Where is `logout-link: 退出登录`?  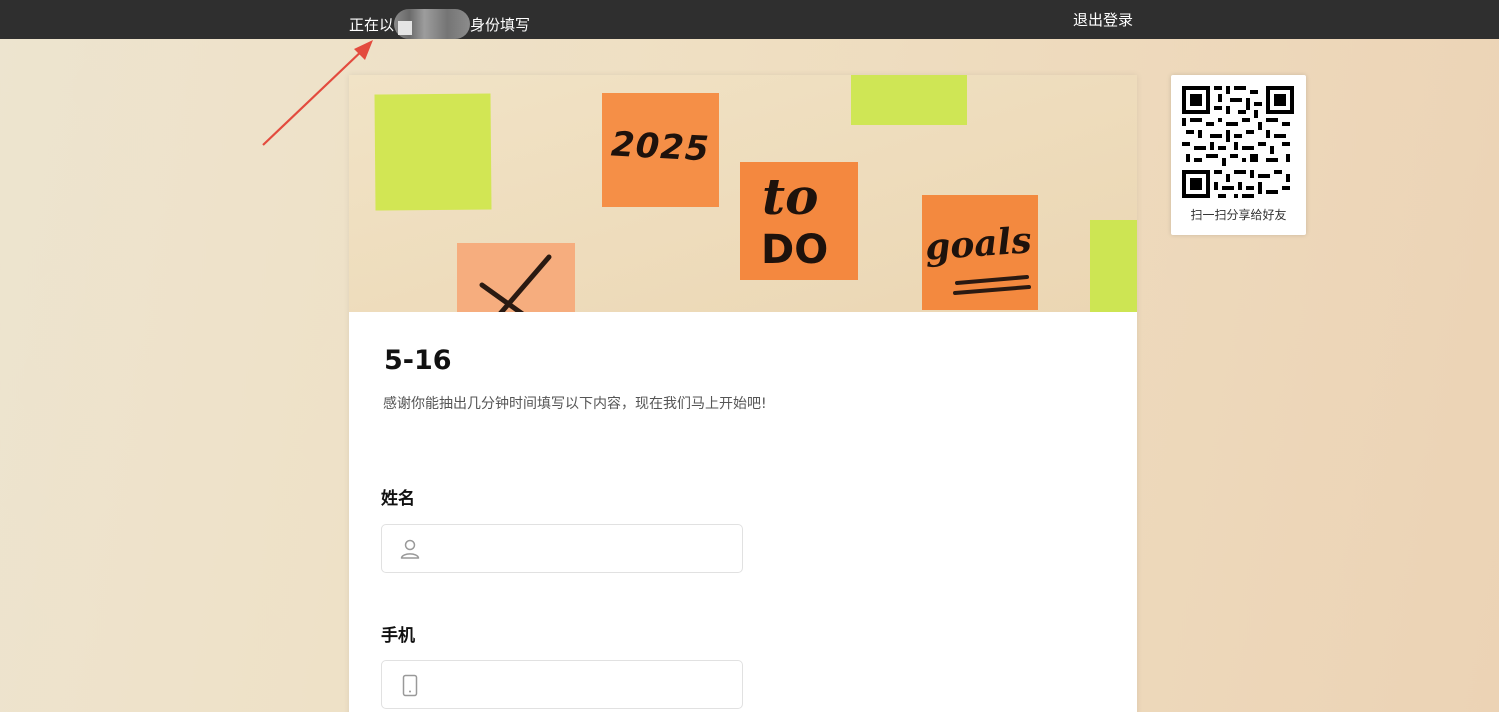 logout-link: 退出登录 is located at coordinates (1103, 19).